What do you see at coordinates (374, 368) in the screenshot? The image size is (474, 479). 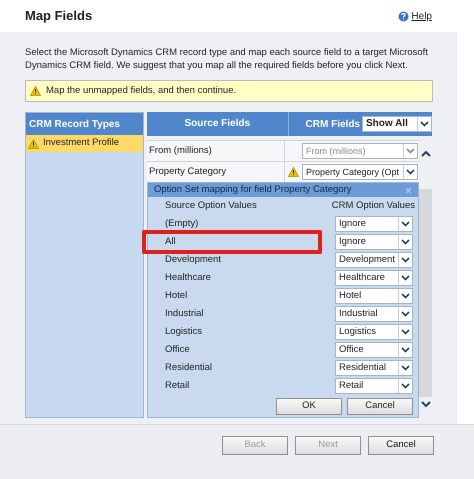 I see `dropdown: Residential` at bounding box center [374, 368].